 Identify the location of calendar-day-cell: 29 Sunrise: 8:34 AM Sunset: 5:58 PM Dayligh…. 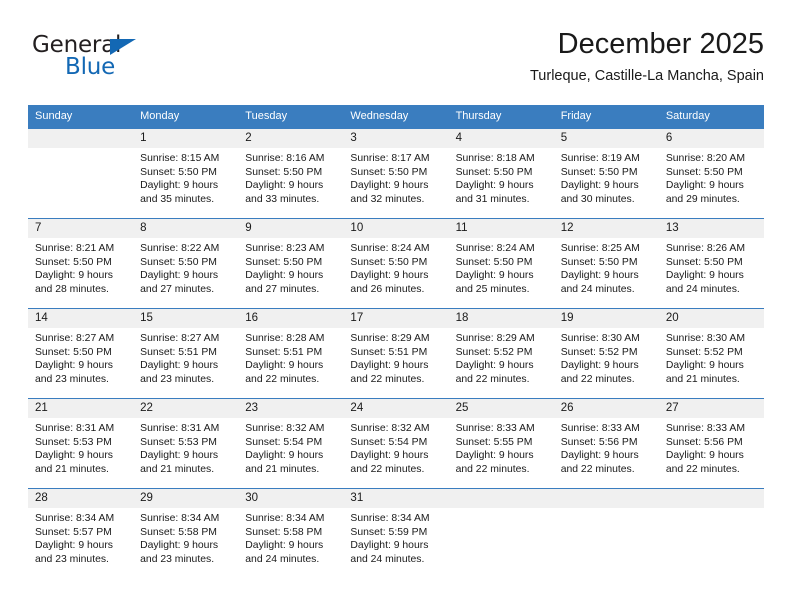
(186, 533).